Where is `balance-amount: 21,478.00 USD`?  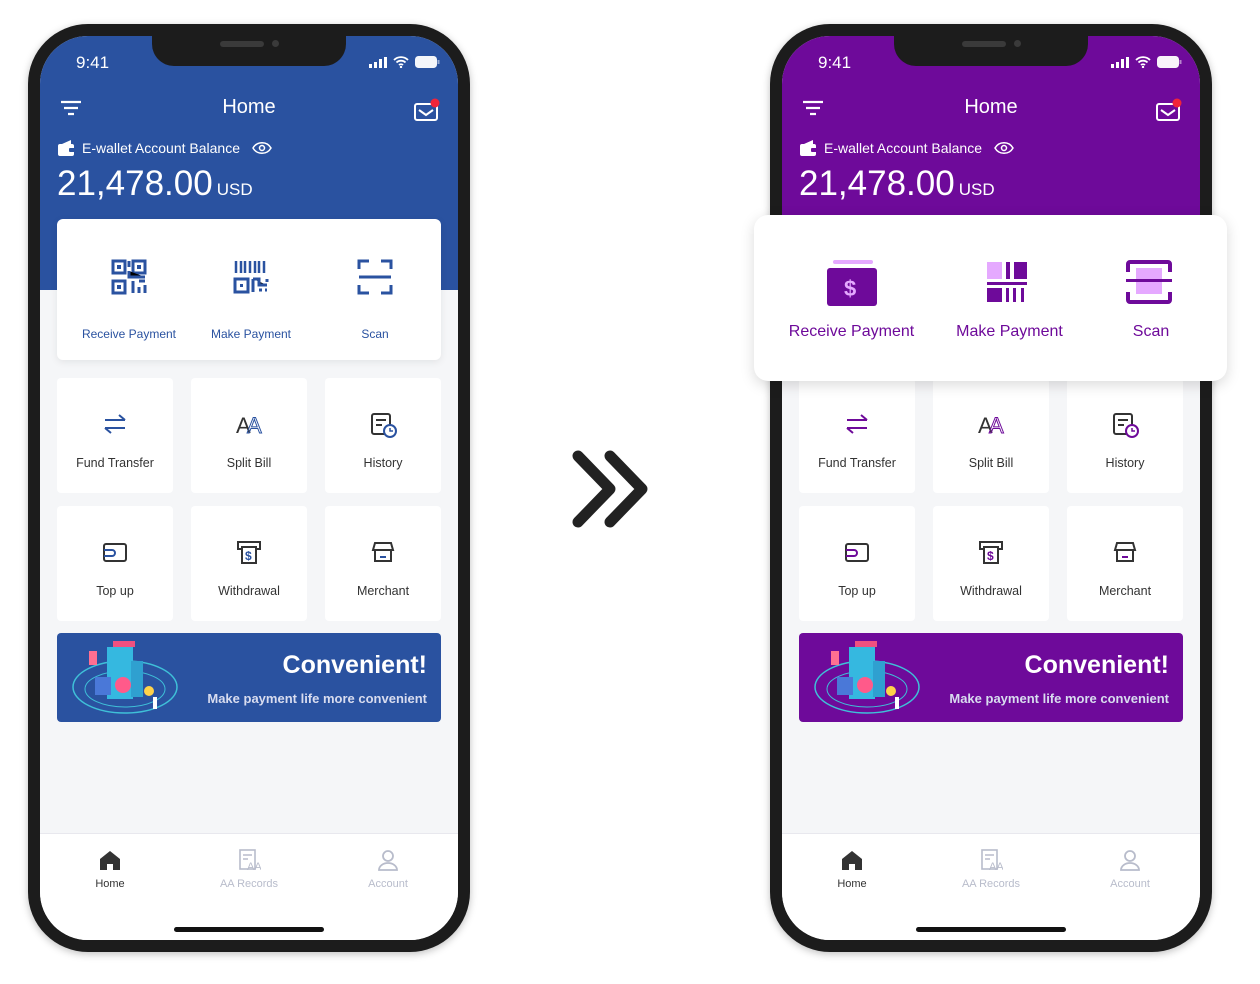
balance-amount: 21,478.00 USD is located at coordinates (155, 184).